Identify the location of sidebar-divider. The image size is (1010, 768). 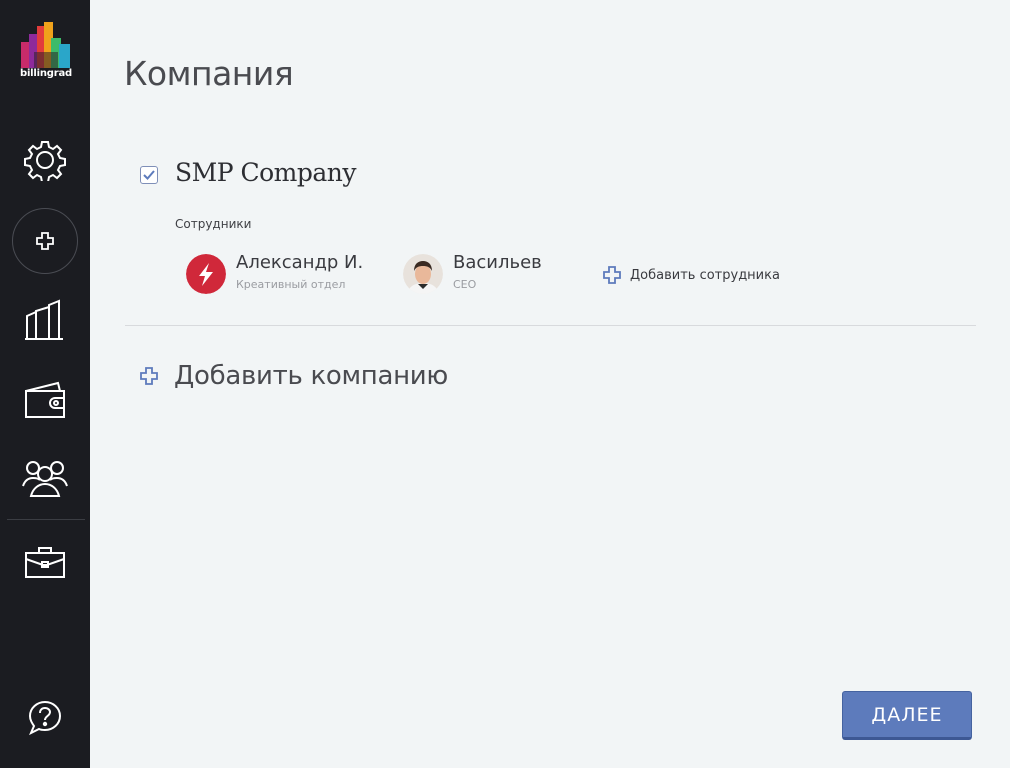
(46, 519).